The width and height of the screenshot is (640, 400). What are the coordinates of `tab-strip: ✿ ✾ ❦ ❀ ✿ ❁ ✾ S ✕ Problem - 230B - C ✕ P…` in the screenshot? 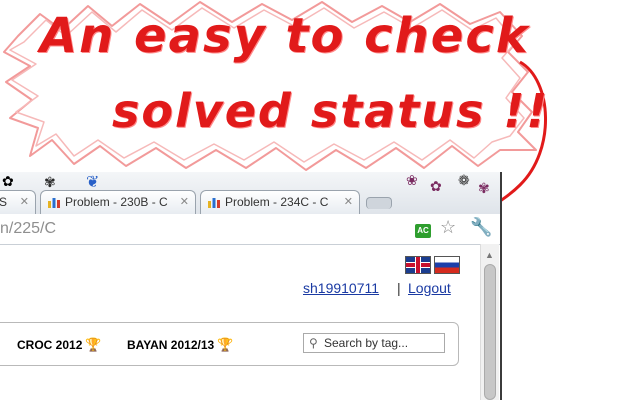 It's located at (250, 193).